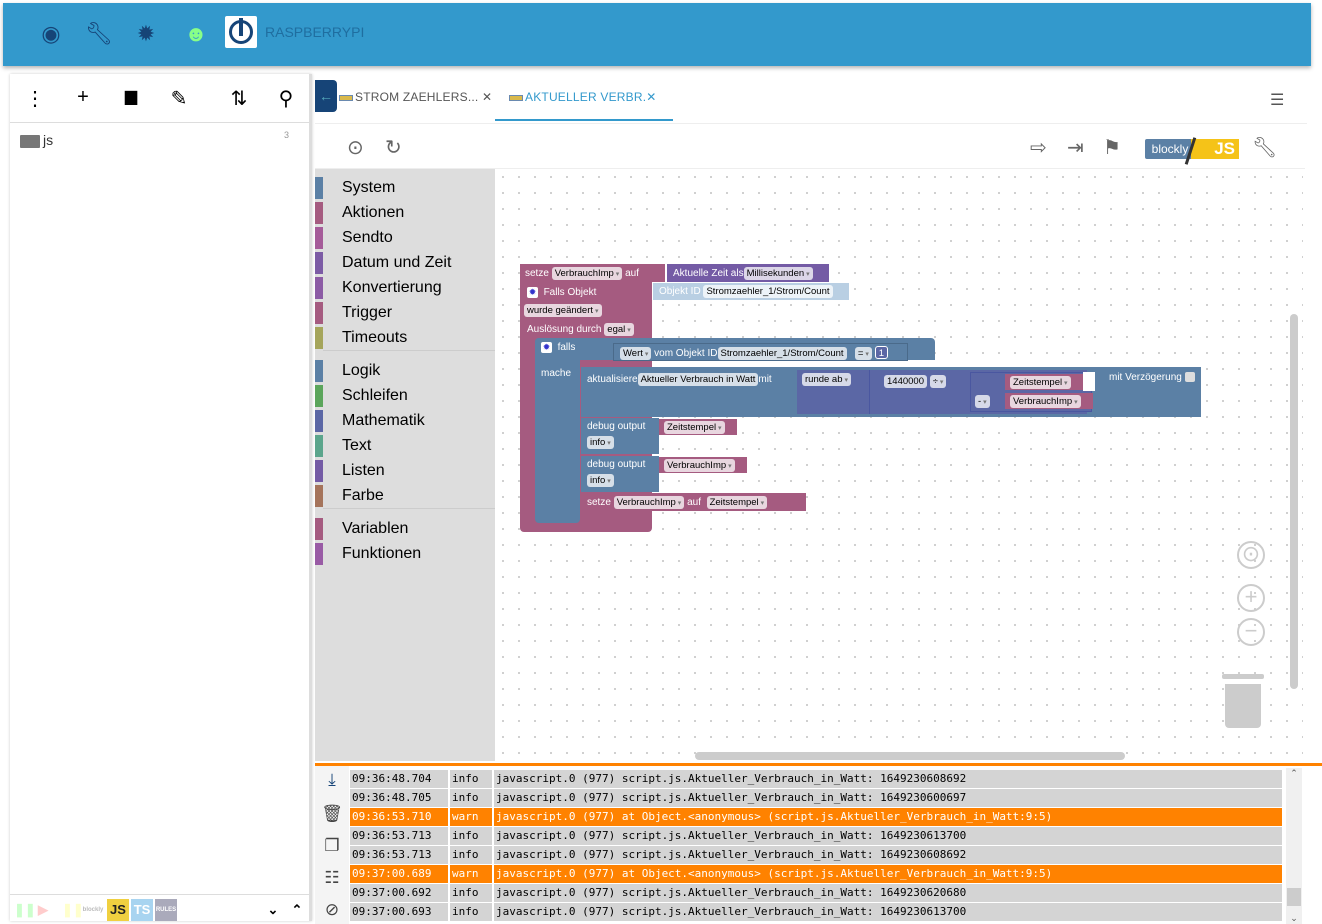 The image size is (1322, 924). What do you see at coordinates (355, 188) in the screenshot?
I see `category-system: System` at bounding box center [355, 188].